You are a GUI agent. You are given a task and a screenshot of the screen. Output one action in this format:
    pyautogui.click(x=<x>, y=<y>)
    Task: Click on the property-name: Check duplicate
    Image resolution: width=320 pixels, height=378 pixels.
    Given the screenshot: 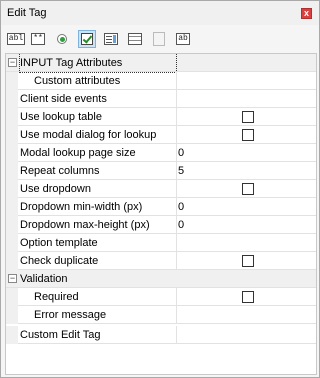 What is the action you would take?
    pyautogui.click(x=59, y=261)
    